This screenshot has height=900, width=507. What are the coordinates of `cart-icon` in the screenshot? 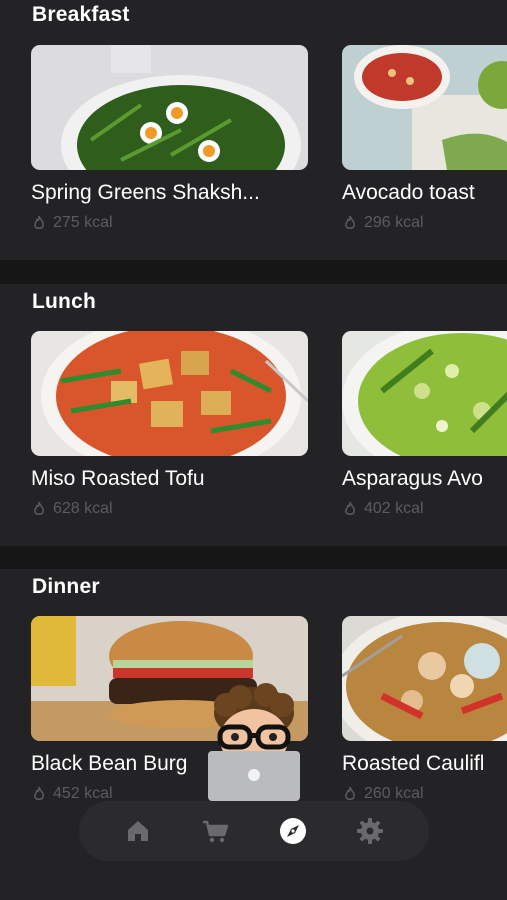 It's located at (216, 831).